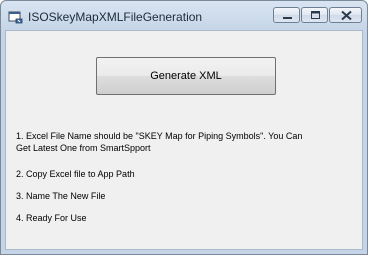 Image resolution: width=368 pixels, height=255 pixels. I want to click on title-bar: ISOSkeyMapXMLFileGeneration, so click(184, 15).